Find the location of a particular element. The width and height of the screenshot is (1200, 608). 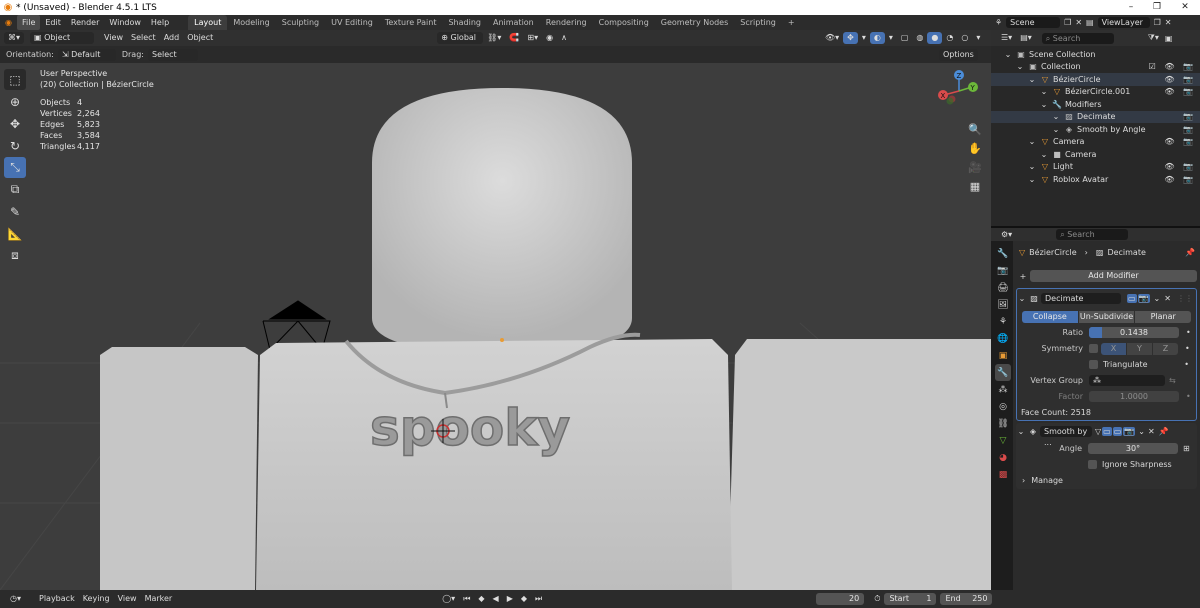

annotate-tool: ✎ is located at coordinates (15, 211).